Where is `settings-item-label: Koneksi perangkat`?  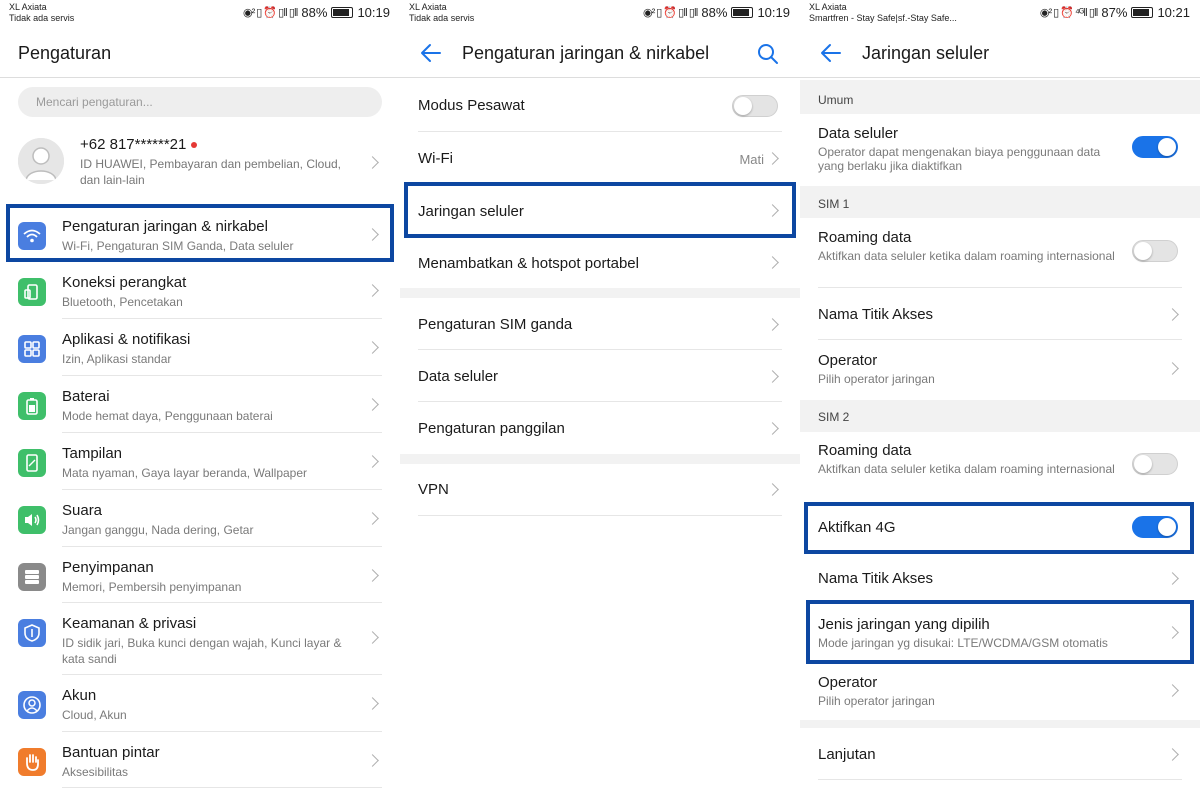
settings-item-label: Koneksi perangkat is located at coordinates (124, 282).